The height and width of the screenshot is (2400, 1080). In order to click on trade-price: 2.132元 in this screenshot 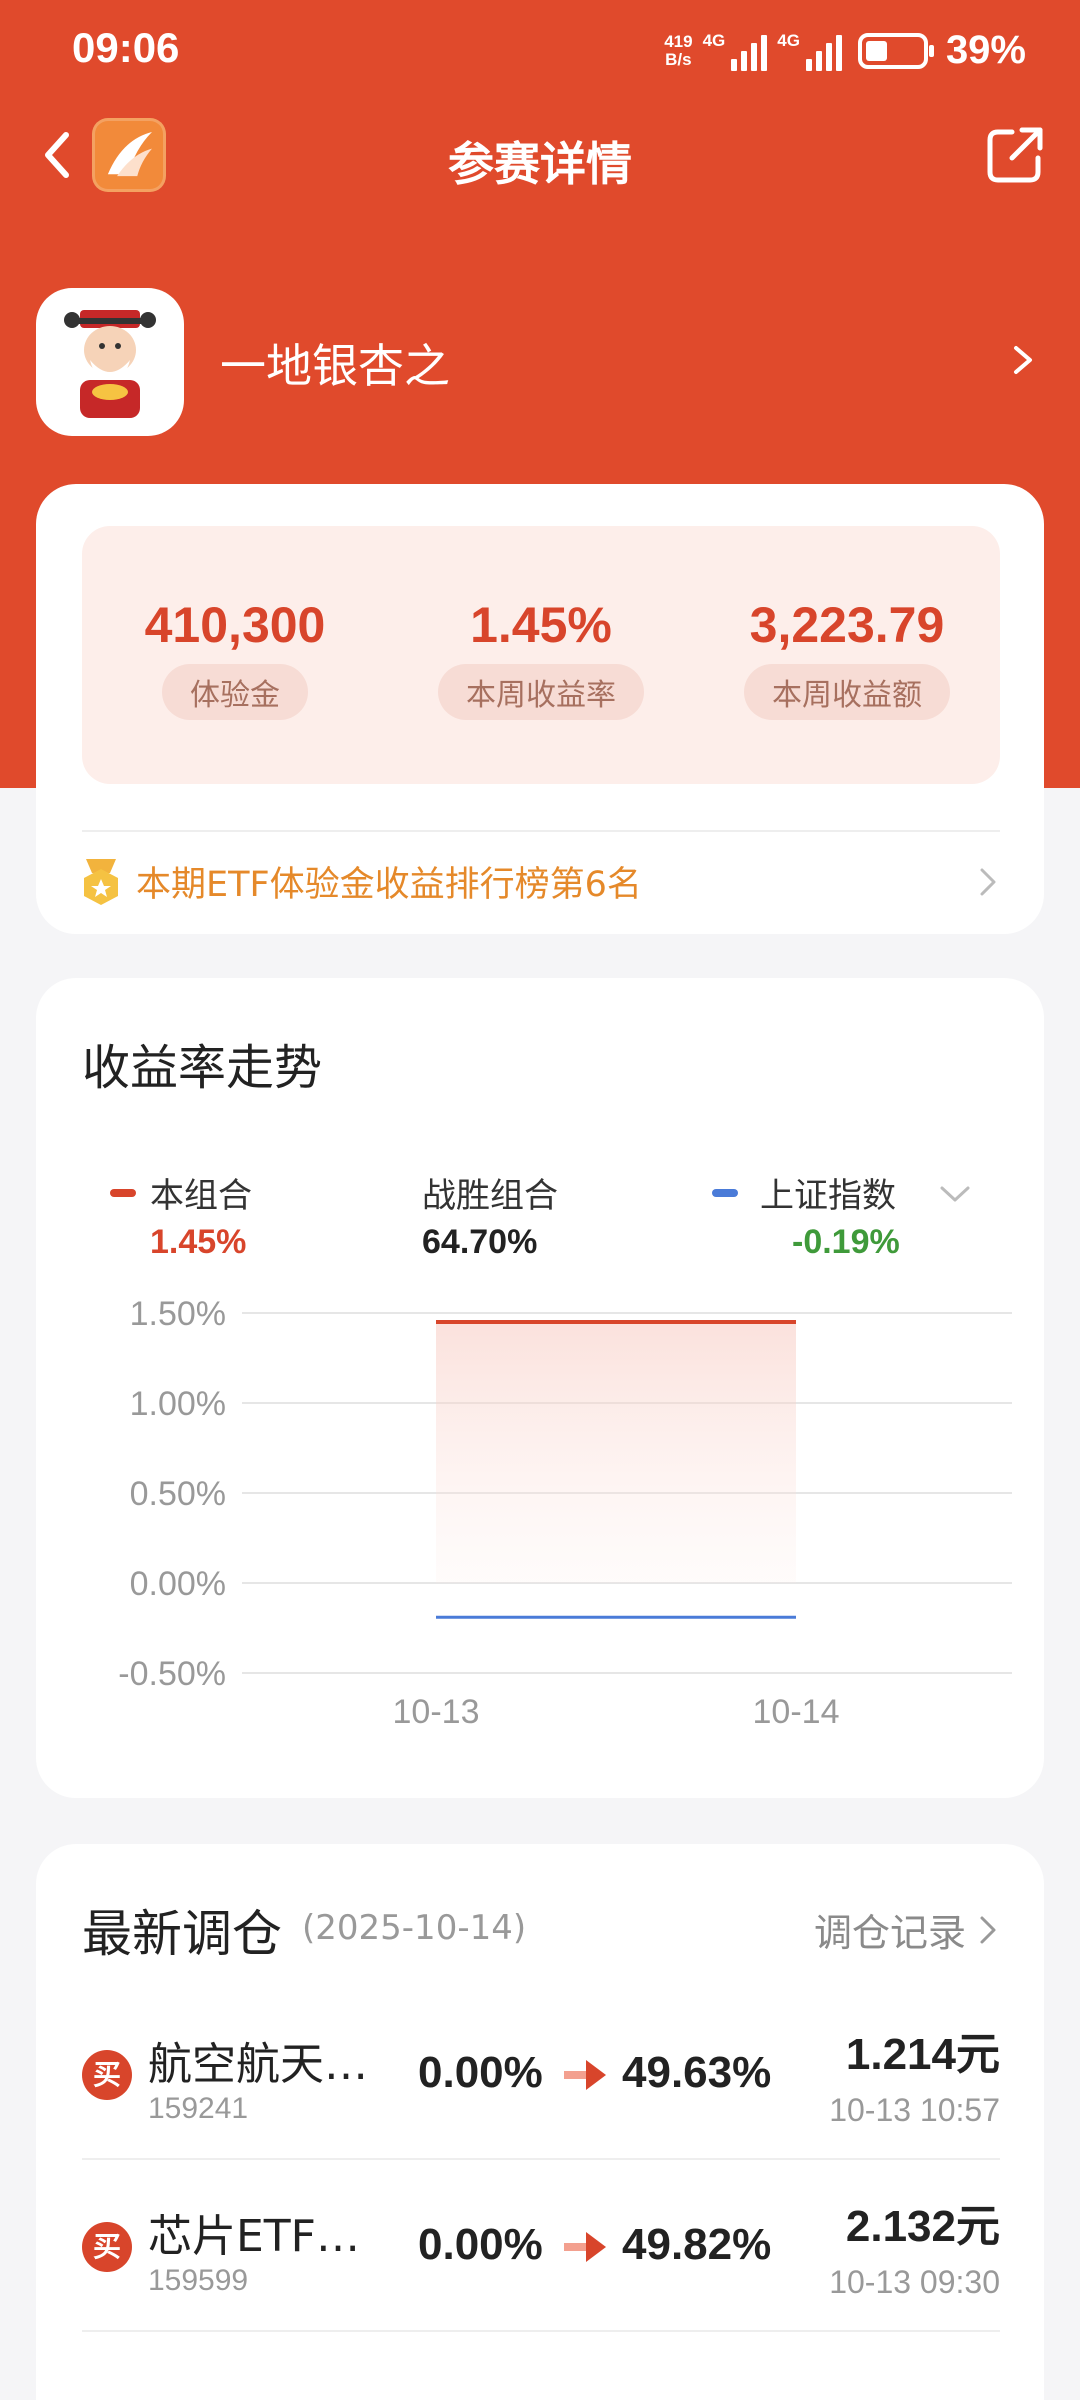, I will do `click(922, 2226)`.